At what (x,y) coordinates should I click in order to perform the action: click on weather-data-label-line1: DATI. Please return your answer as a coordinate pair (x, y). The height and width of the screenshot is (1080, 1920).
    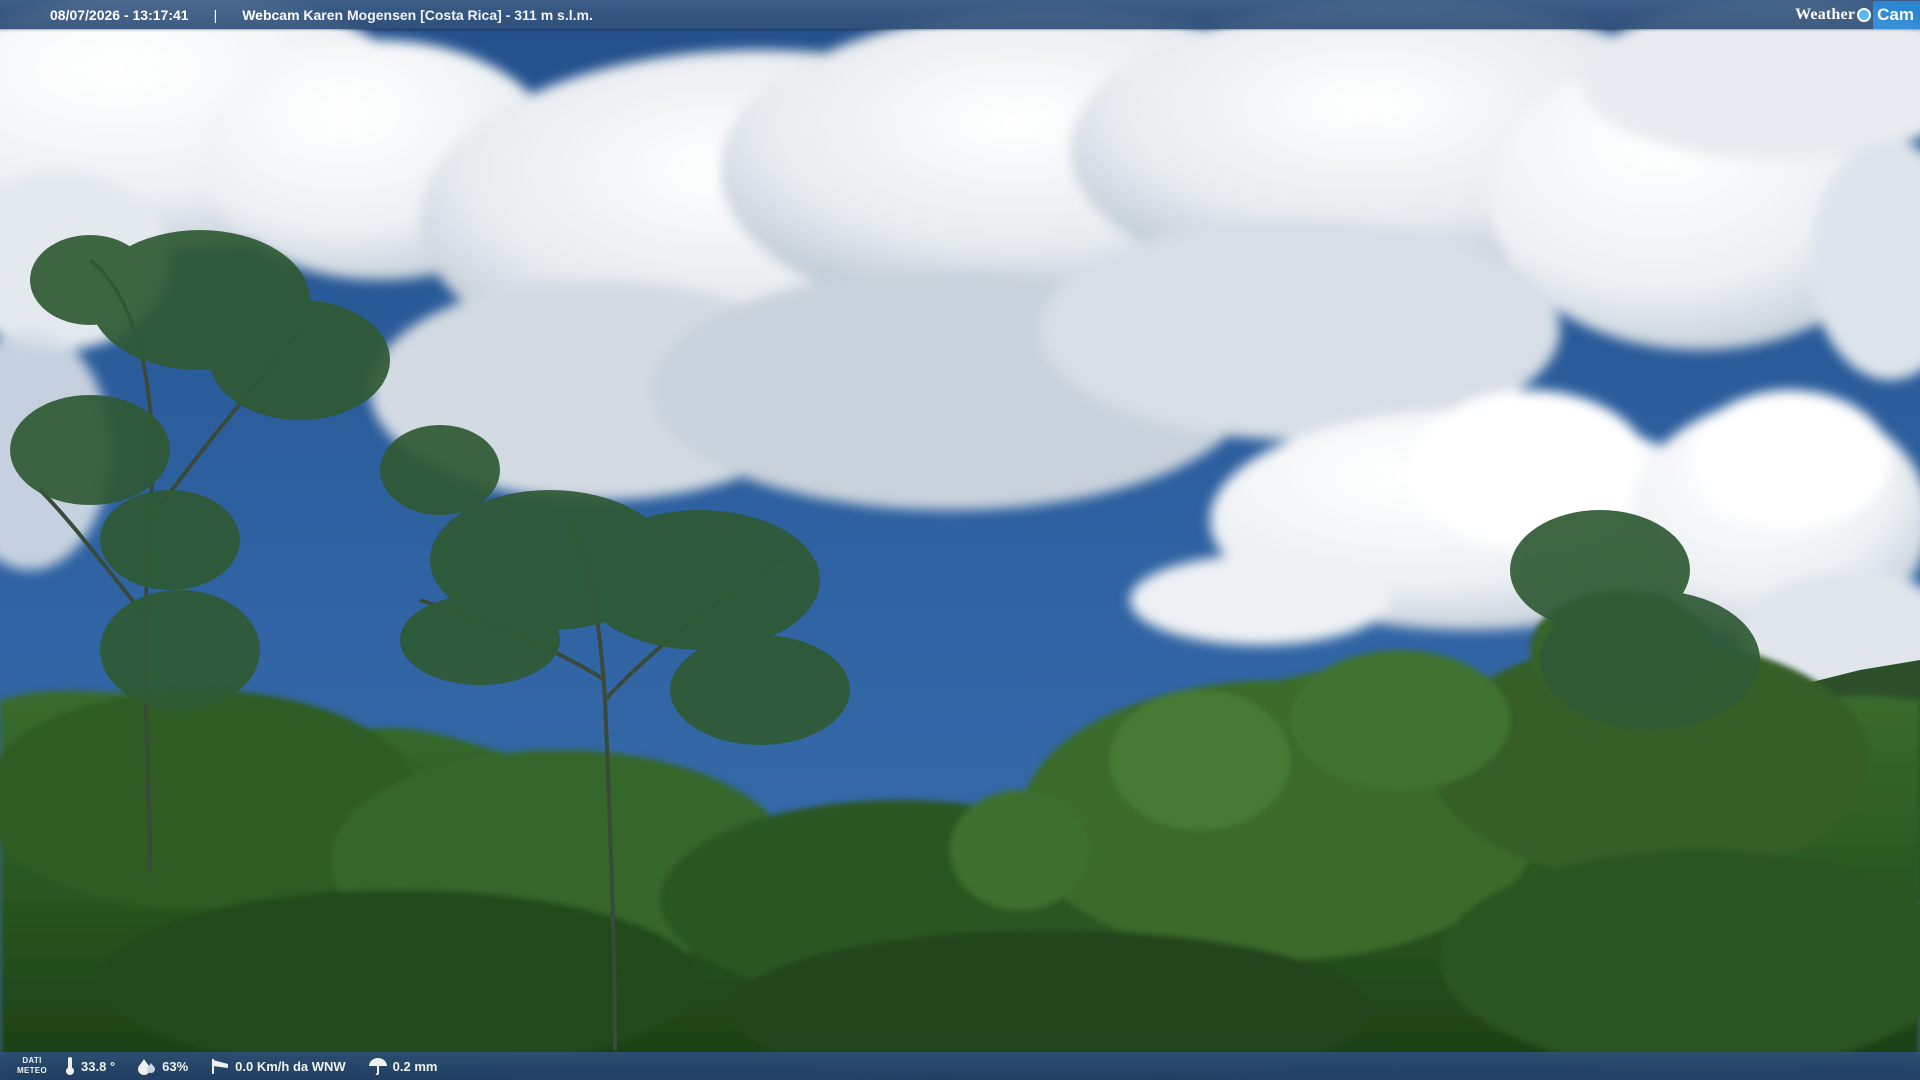
    Looking at the image, I should click on (32, 1060).